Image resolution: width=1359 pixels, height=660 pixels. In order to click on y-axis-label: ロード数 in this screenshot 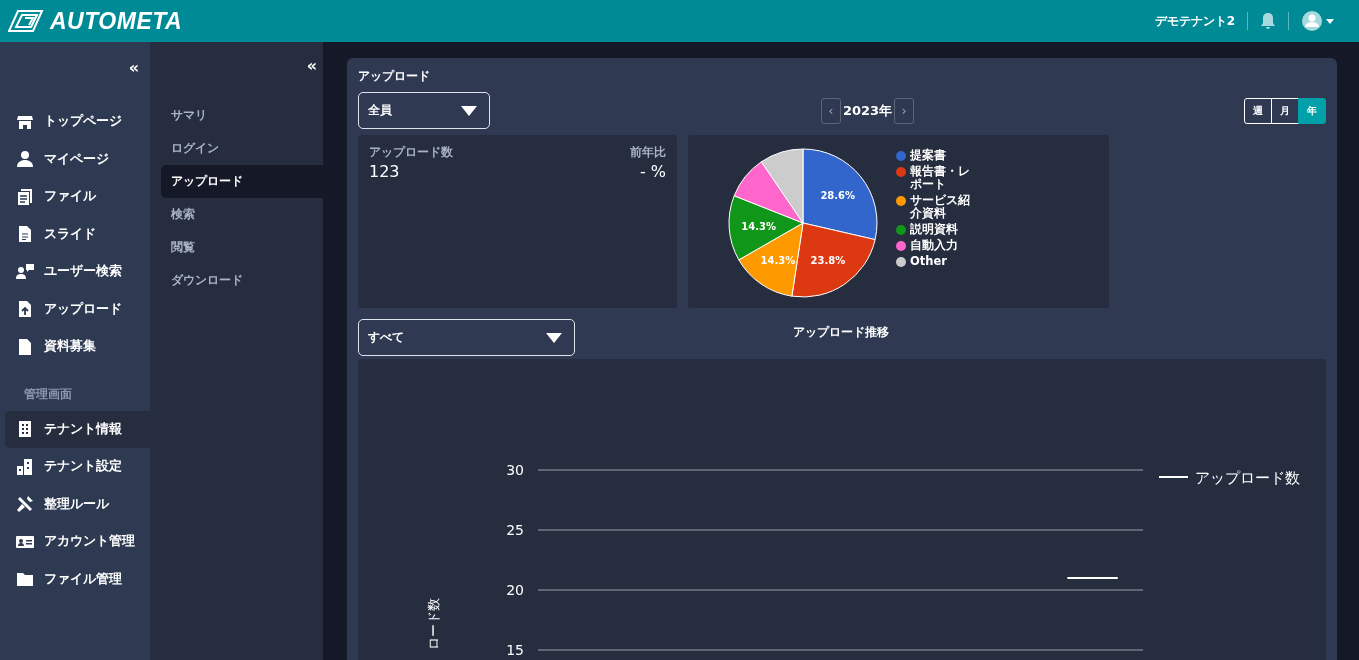, I will do `click(433, 624)`.